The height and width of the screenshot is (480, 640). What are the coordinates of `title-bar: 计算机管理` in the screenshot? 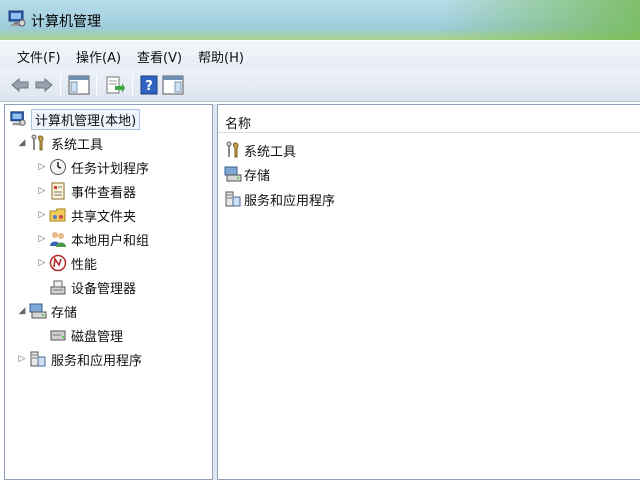 It's located at (320, 20).